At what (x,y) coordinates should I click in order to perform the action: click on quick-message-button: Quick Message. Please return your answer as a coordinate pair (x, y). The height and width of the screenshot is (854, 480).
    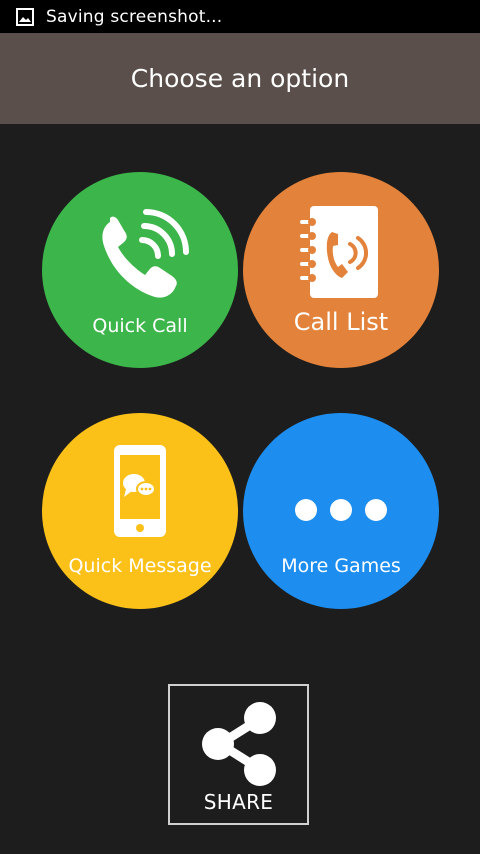
    Looking at the image, I should click on (140, 511).